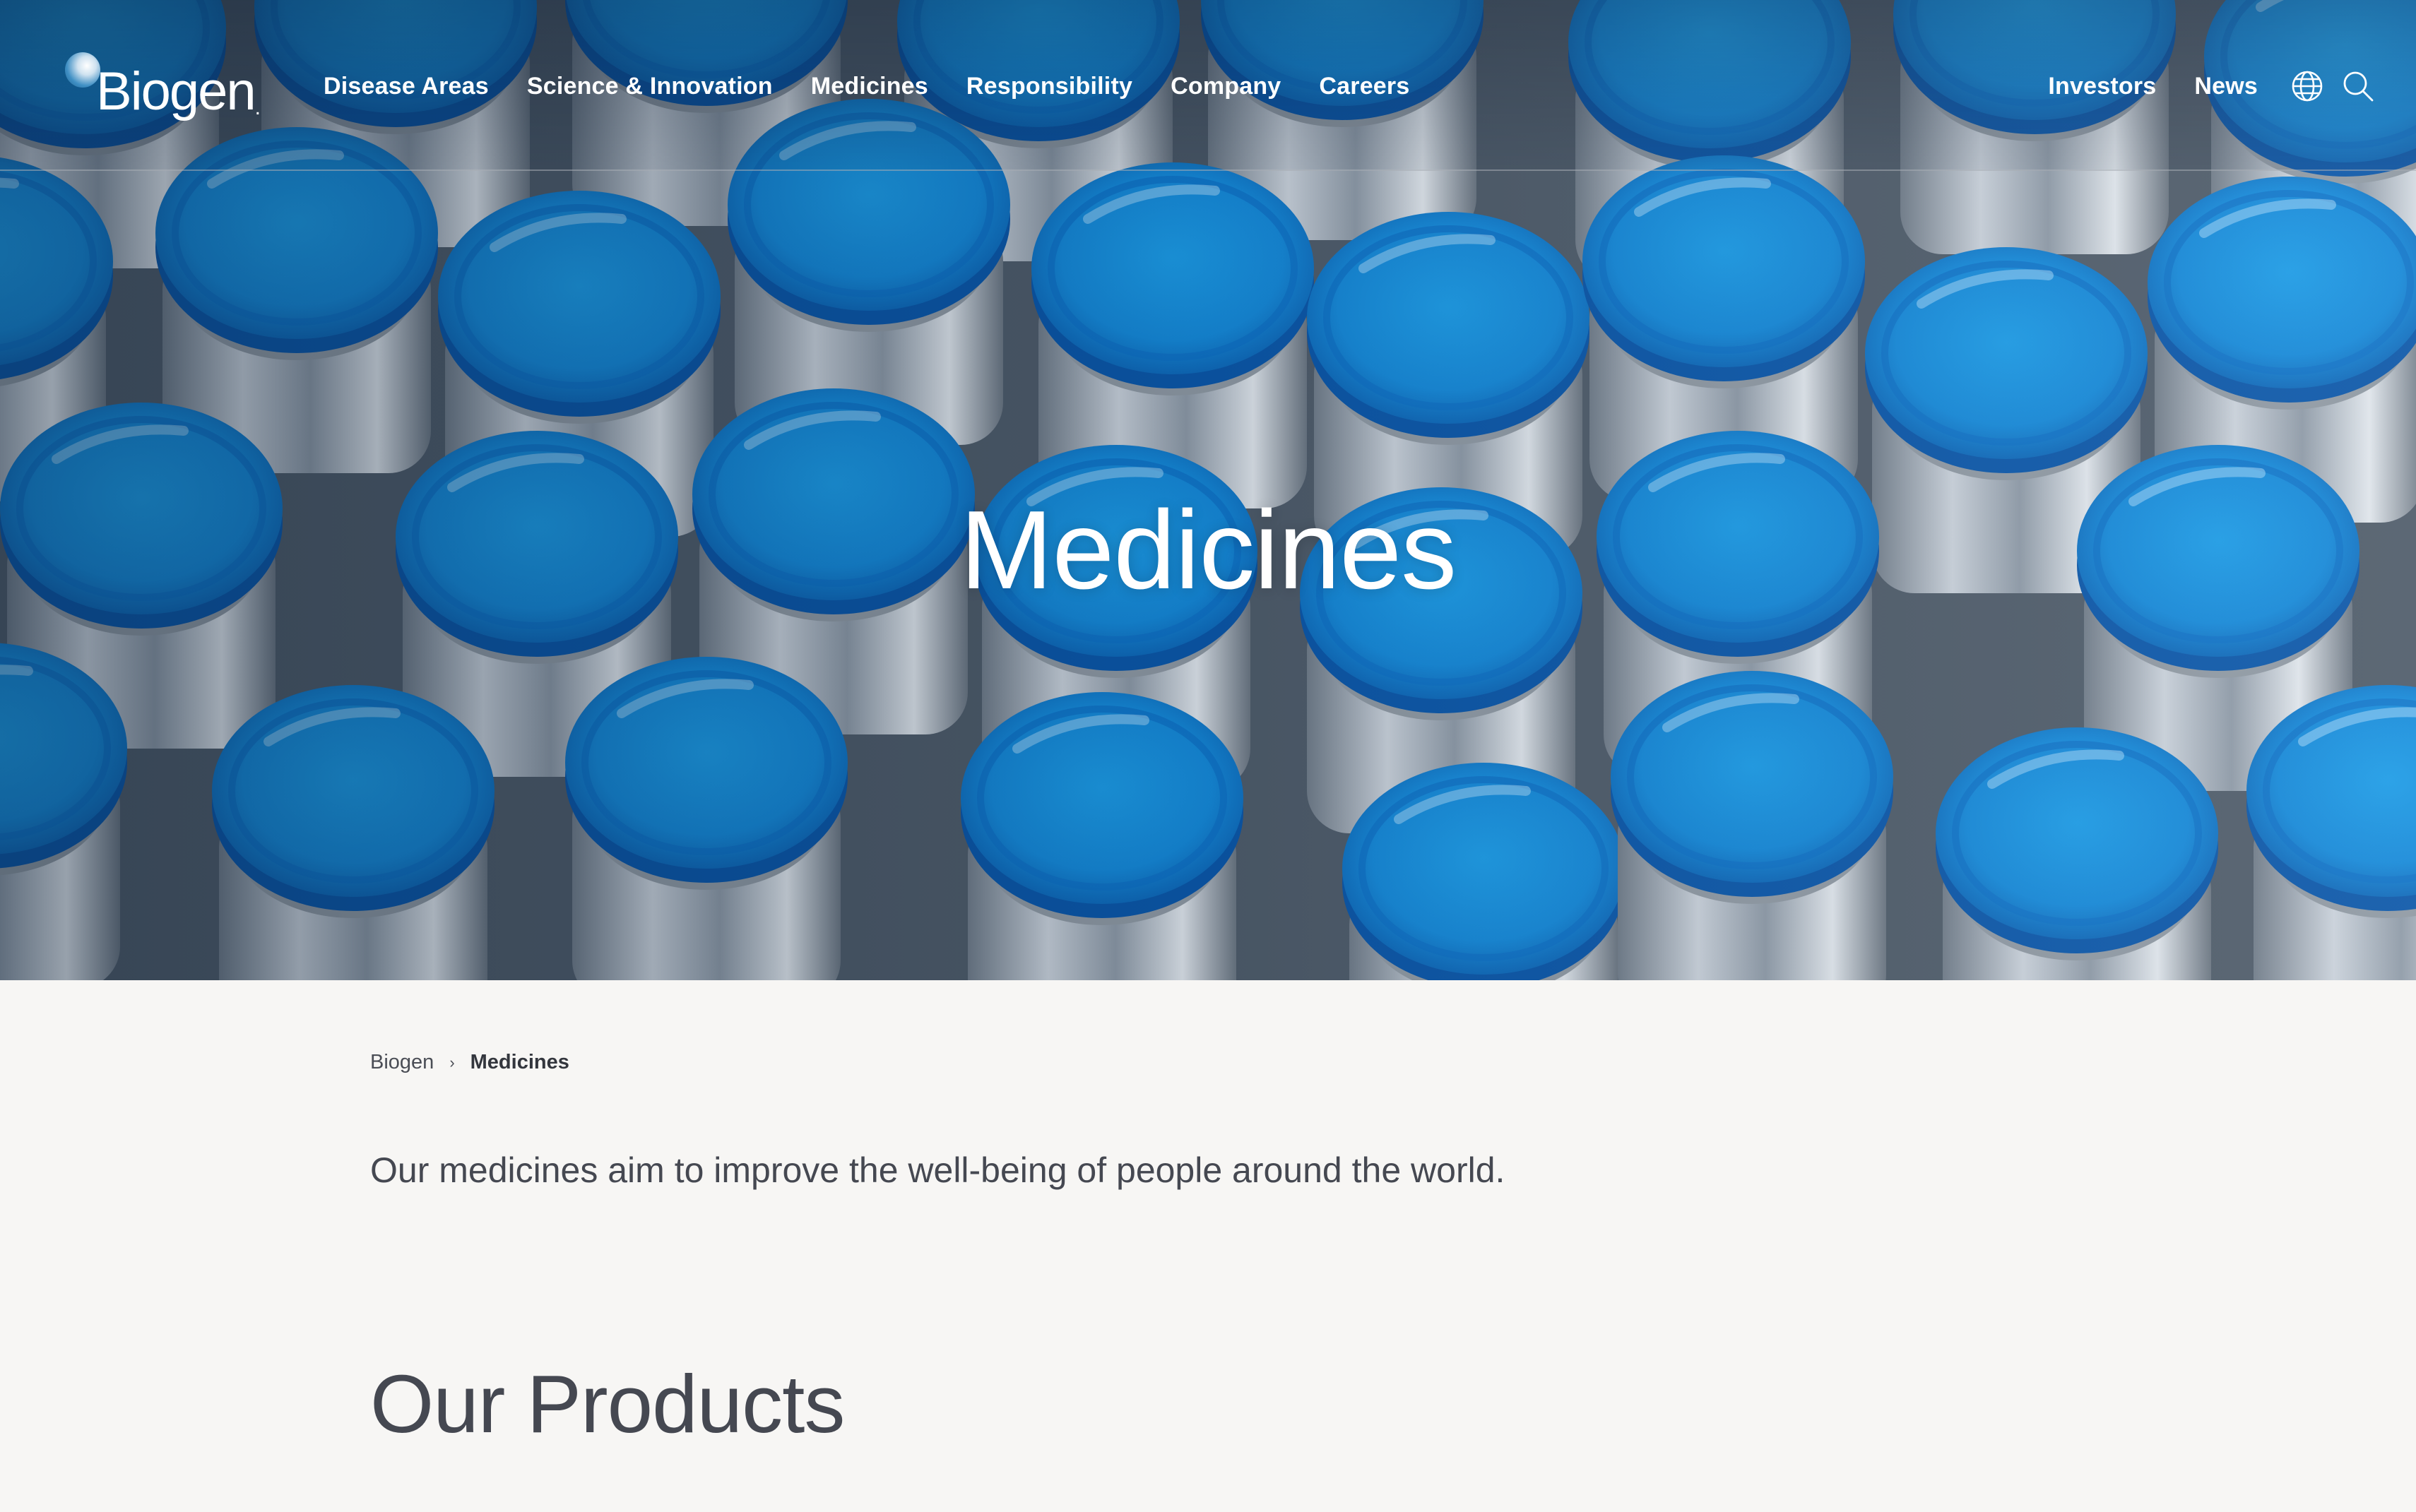  Describe the element at coordinates (2226, 86) in the screenshot. I see `nav-item-news: News` at that location.